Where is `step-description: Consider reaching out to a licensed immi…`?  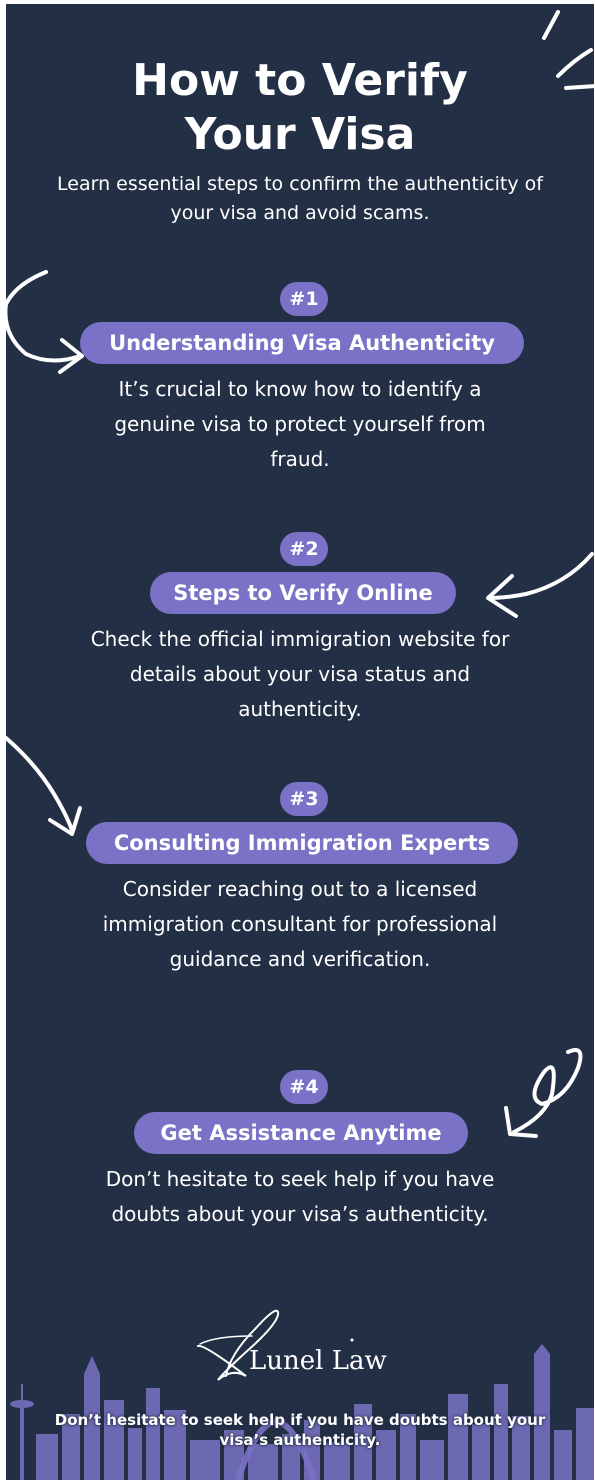 step-description: Consider reaching out to a licensed immi… is located at coordinates (300, 924).